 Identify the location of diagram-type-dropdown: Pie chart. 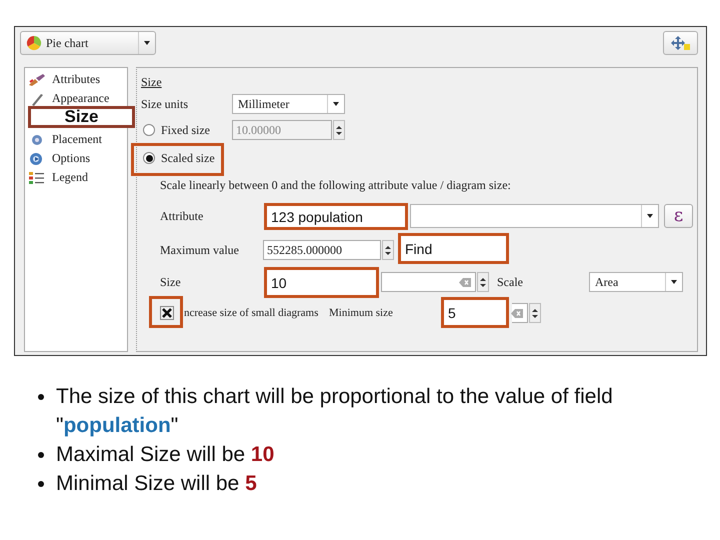
(88, 43).